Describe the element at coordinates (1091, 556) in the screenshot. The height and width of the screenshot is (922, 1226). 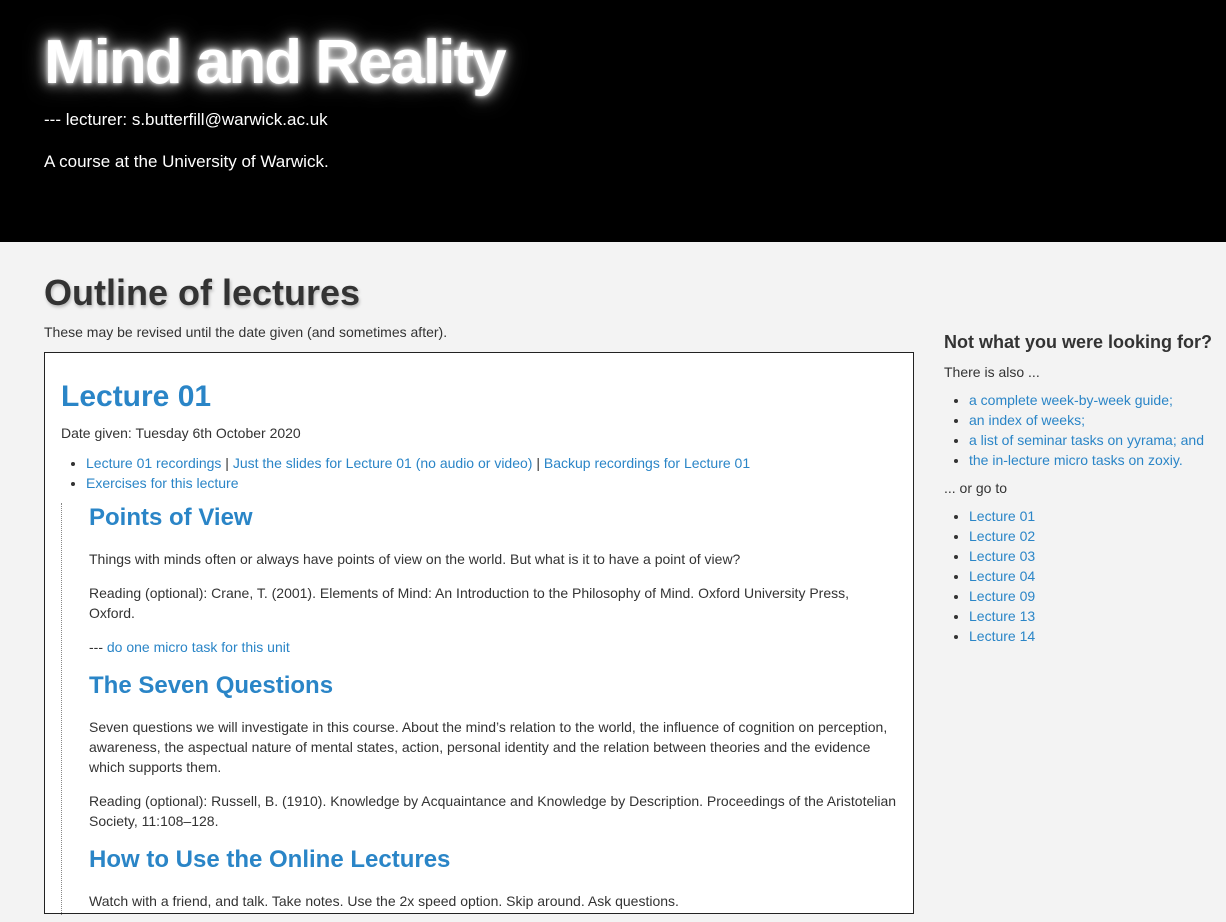
I see `list-item: Lecture 03` at that location.